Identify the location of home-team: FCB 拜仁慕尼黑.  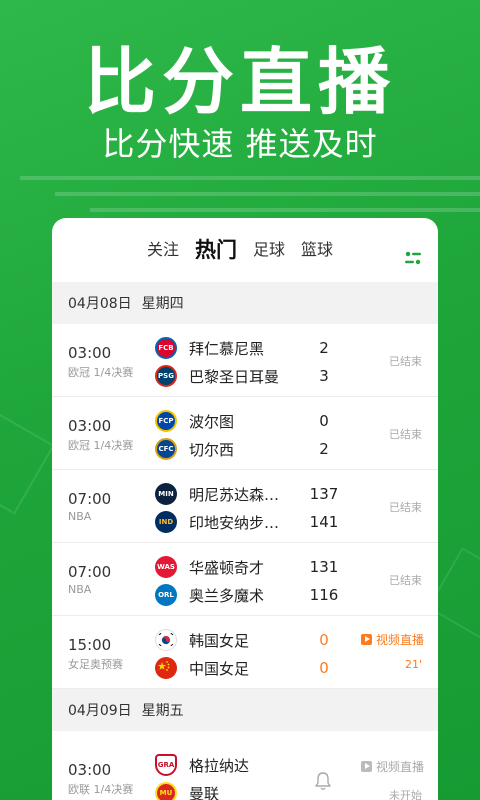
(222, 348).